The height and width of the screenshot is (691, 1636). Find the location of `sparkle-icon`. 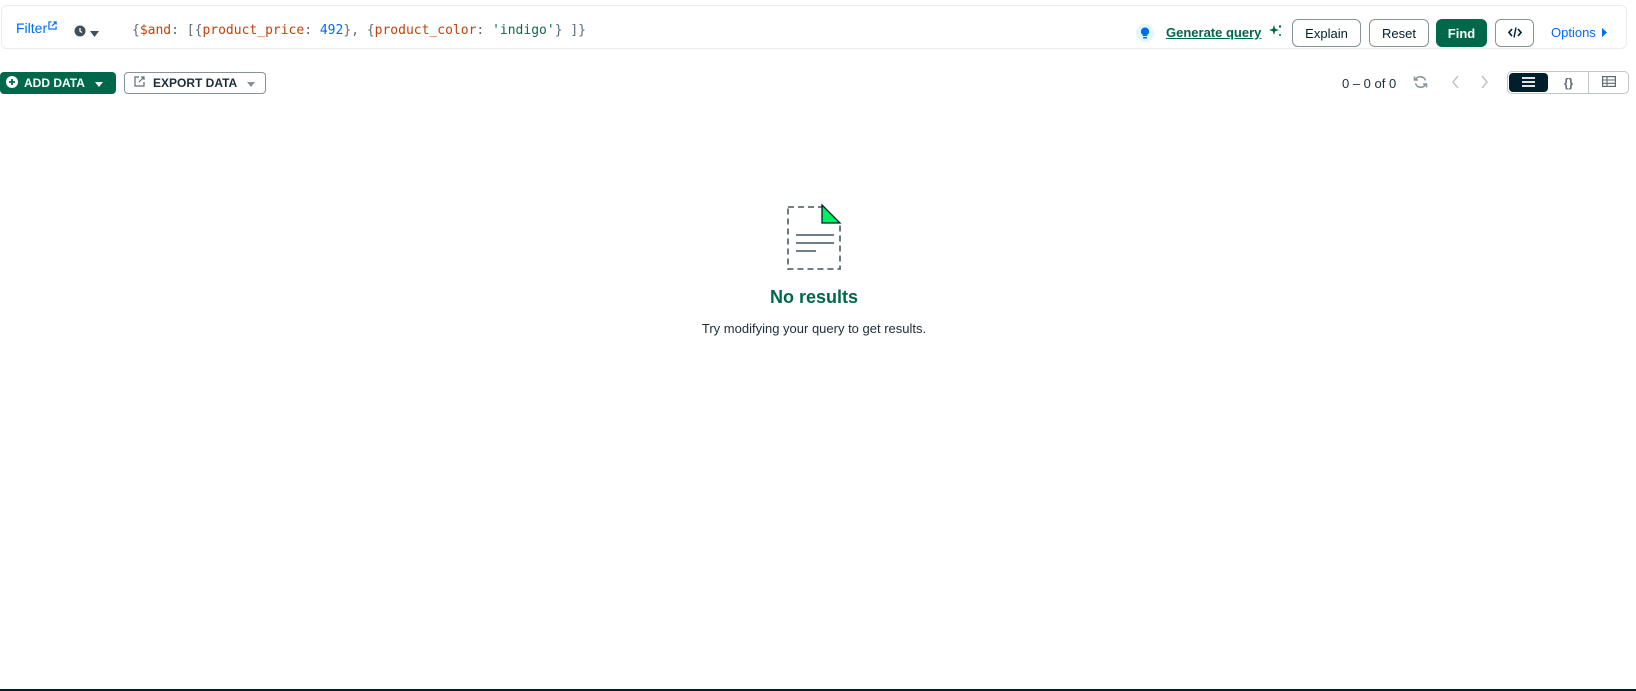

sparkle-icon is located at coordinates (1275, 33).